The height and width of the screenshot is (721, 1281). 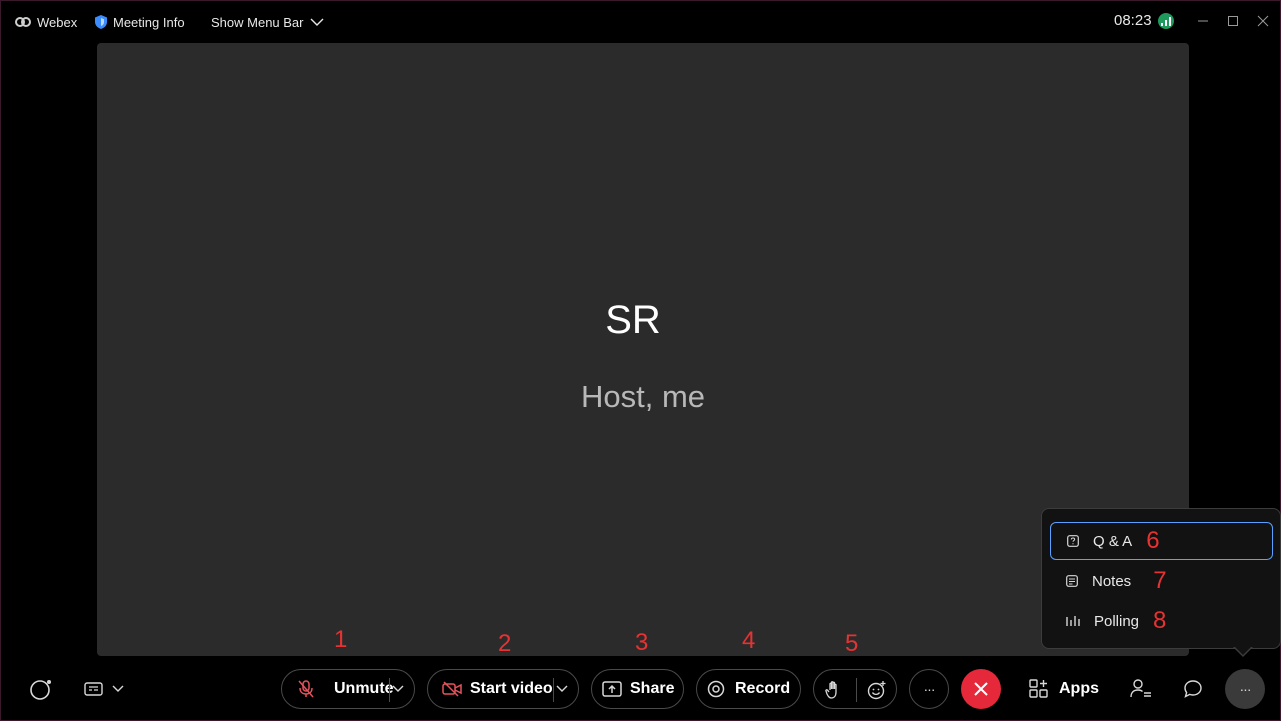 I want to click on record-button: Record, so click(x=748, y=689).